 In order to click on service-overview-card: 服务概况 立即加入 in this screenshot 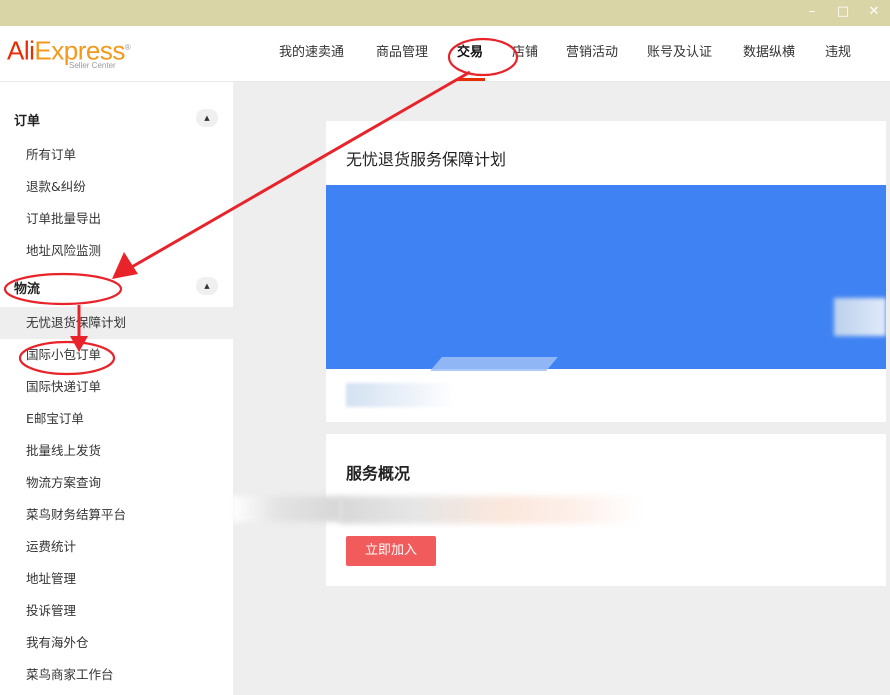, I will do `click(606, 510)`.